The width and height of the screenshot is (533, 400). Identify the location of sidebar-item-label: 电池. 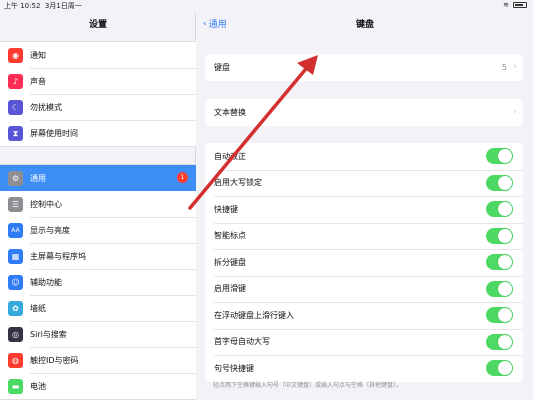
(38, 386).